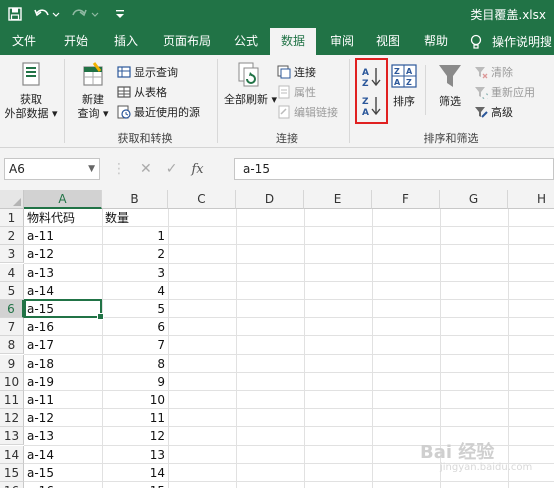 The image size is (554, 488). Describe the element at coordinates (197, 169) in the screenshot. I see `insert-function-icon: fx` at that location.